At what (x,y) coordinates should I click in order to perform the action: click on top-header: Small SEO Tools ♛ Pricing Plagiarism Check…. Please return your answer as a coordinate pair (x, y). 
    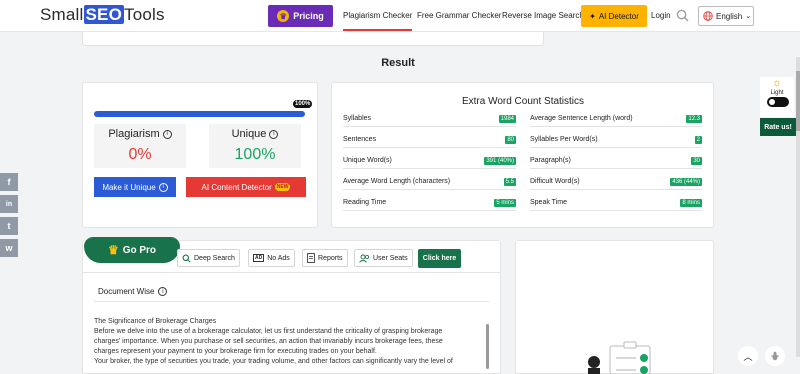
    Looking at the image, I should click on (400, 16).